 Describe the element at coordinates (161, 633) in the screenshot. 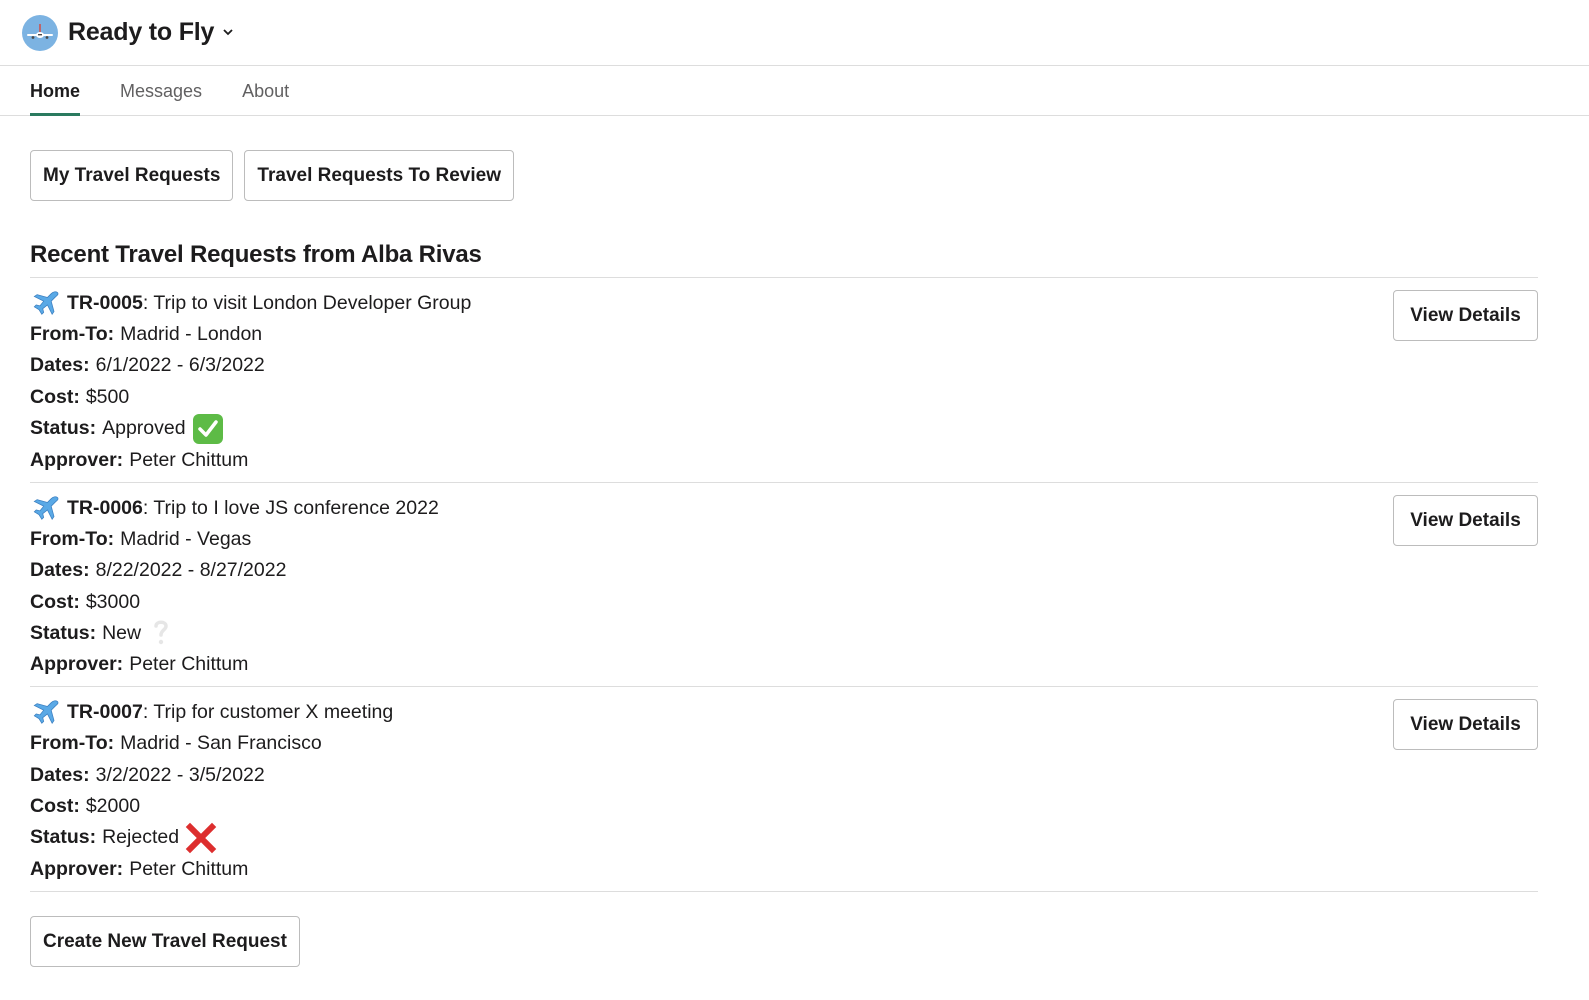

I see `question-mark-icon` at that location.